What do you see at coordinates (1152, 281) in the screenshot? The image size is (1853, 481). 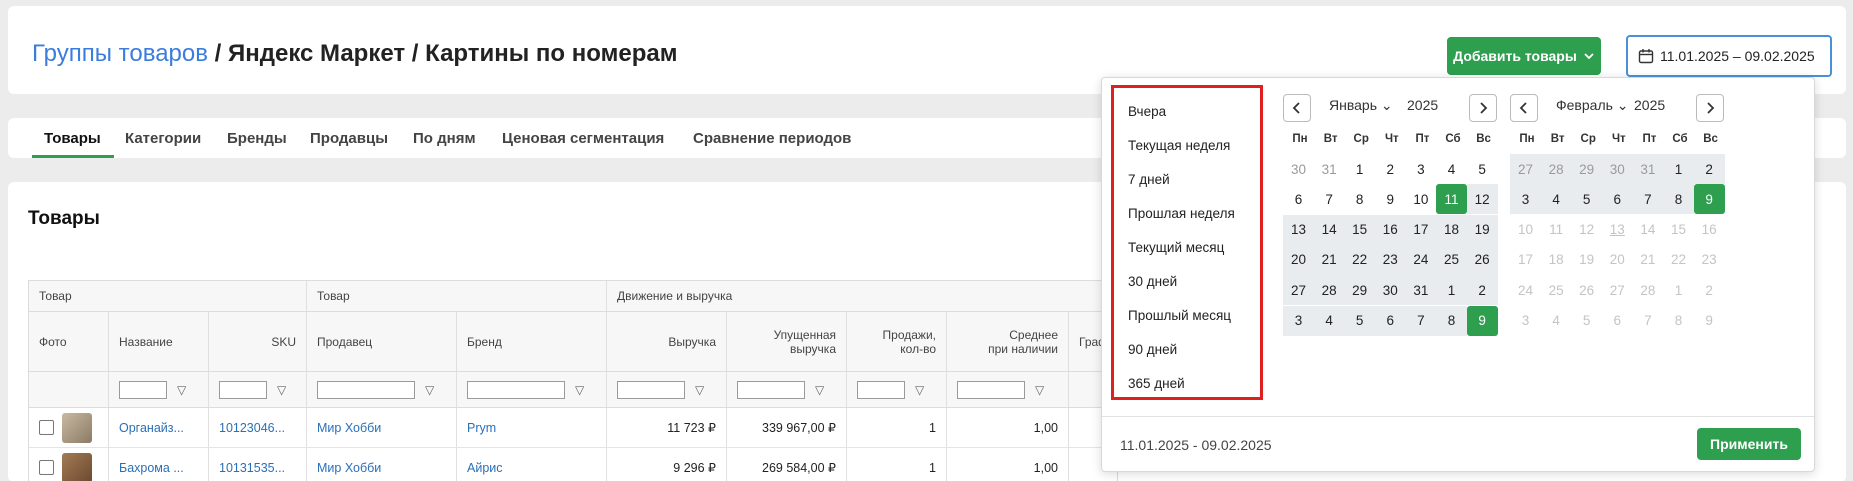 I see `preset-30-days: 30 дней` at bounding box center [1152, 281].